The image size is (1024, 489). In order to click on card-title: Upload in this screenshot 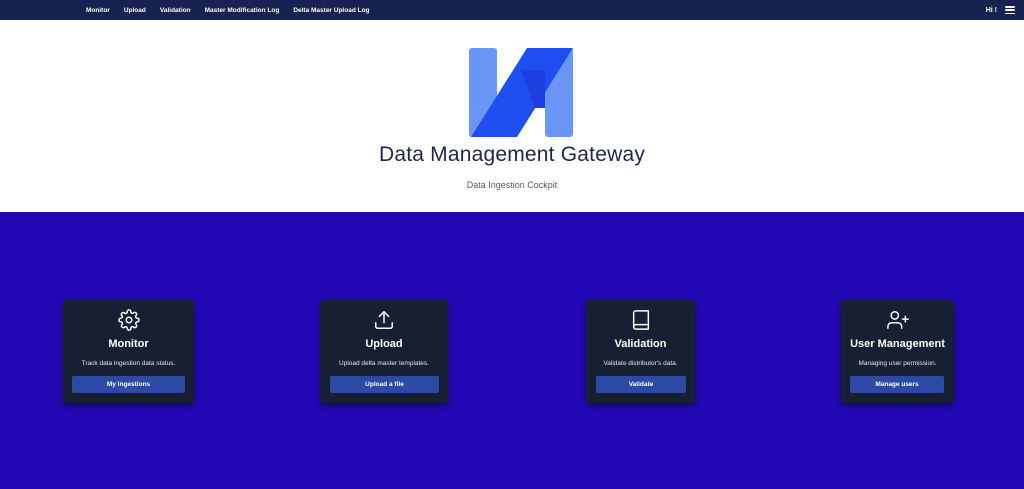, I will do `click(384, 344)`.